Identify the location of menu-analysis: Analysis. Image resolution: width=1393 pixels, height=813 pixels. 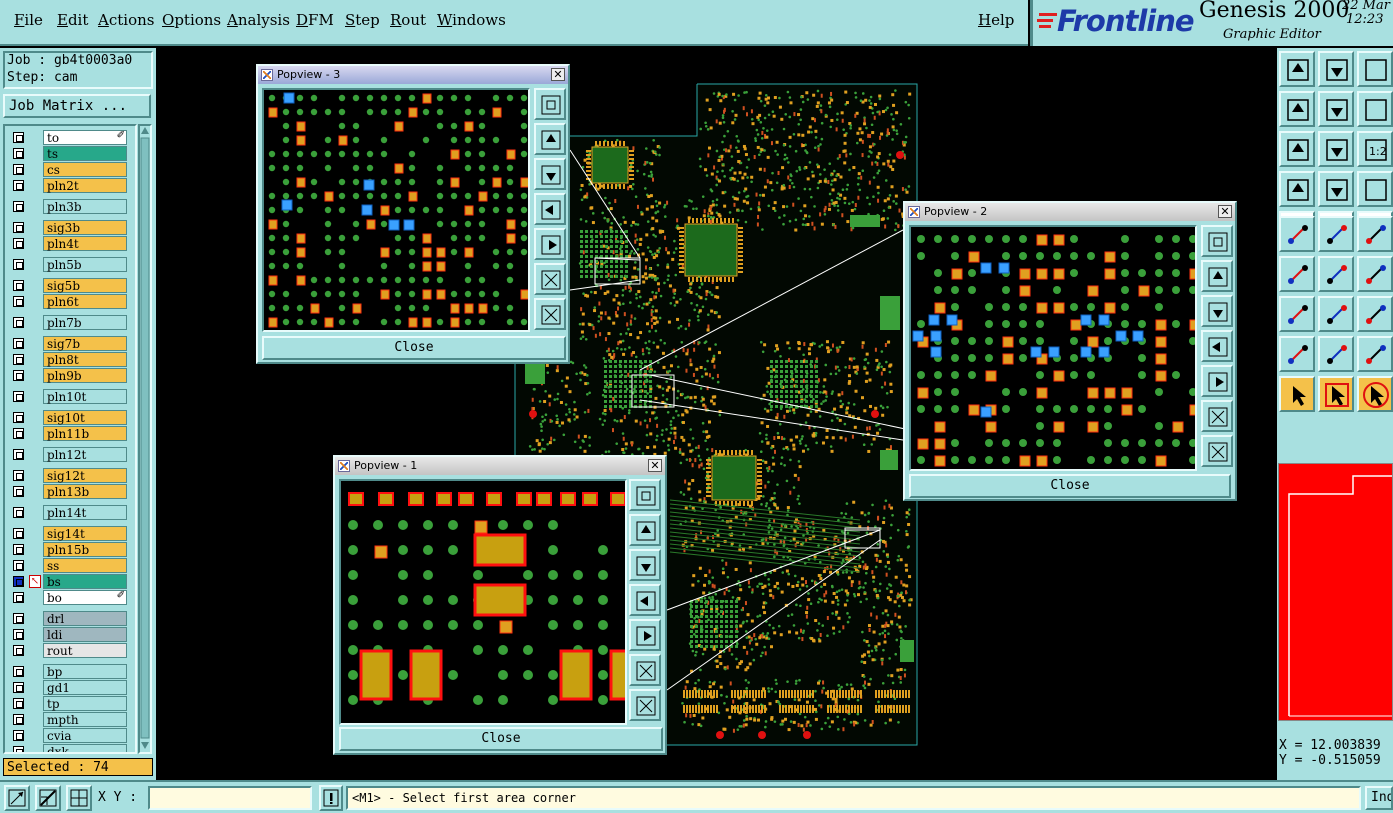
(258, 20).